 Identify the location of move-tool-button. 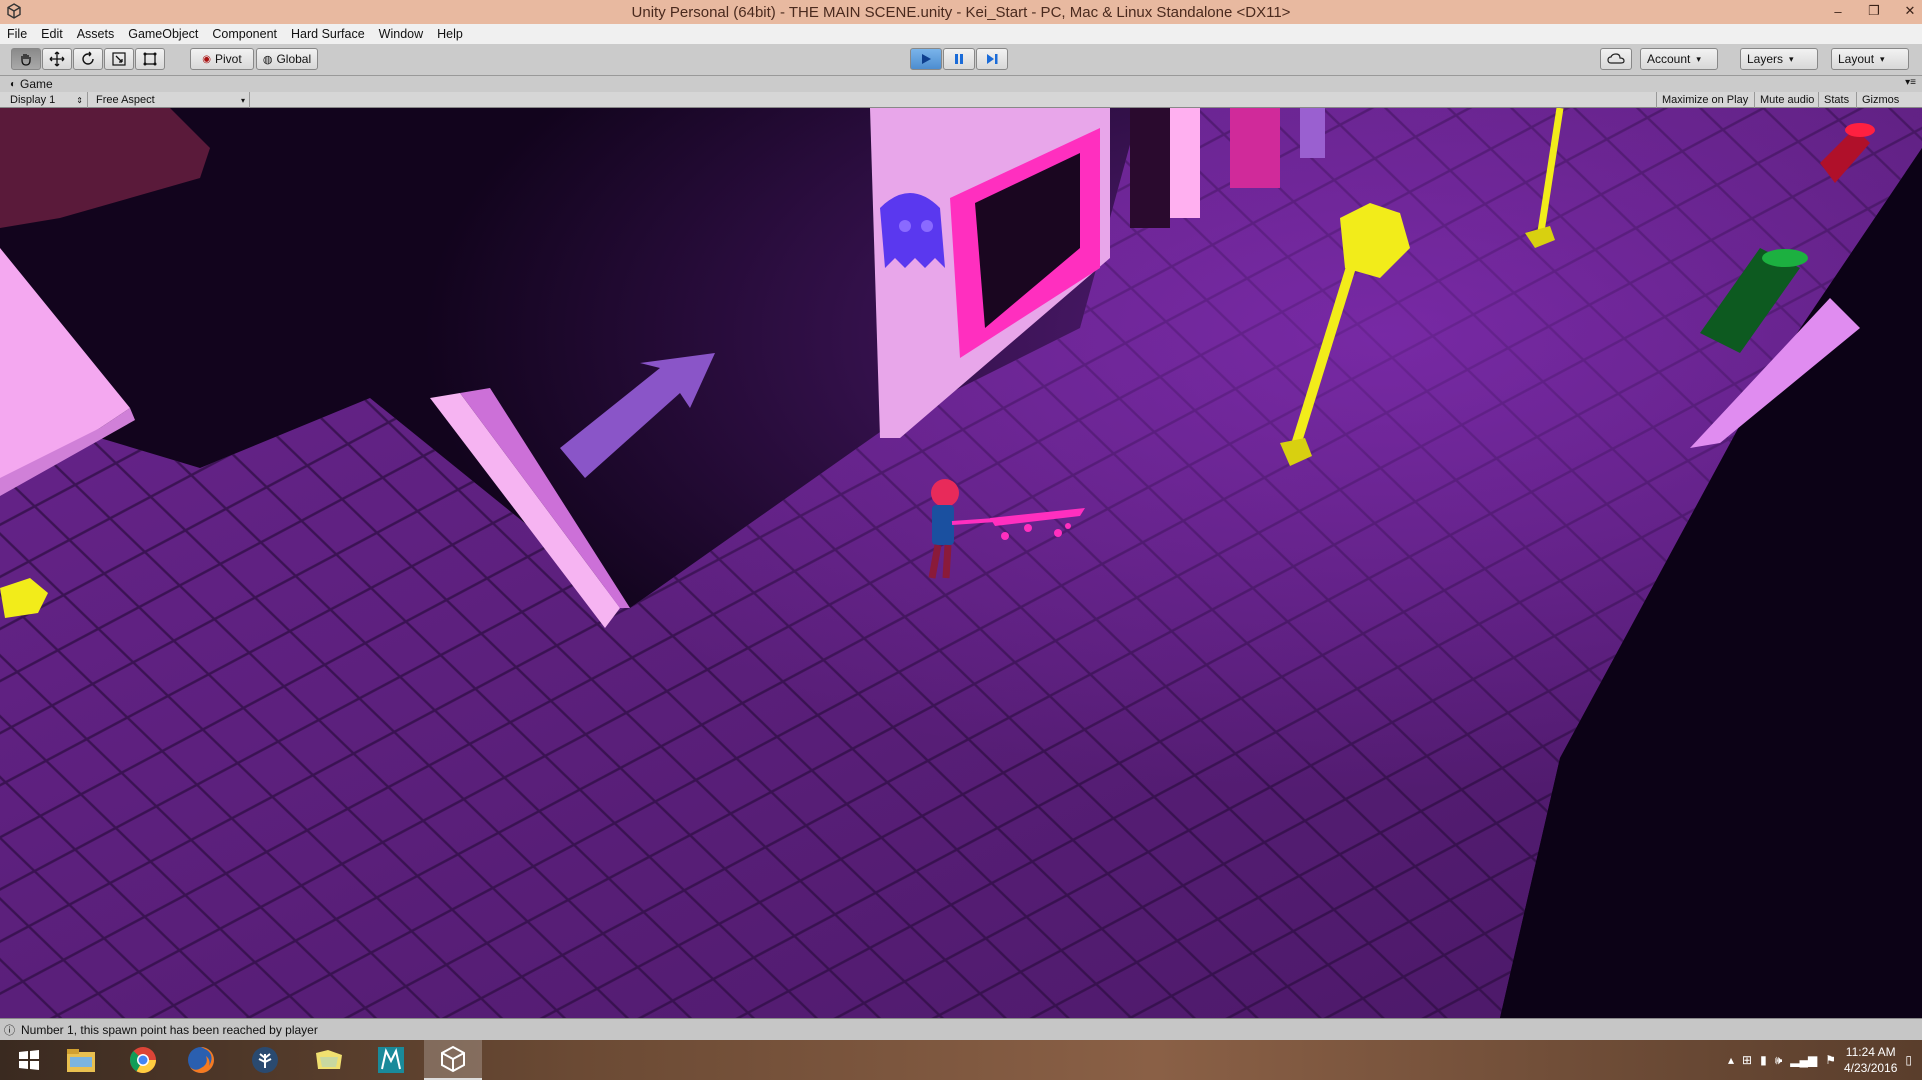
(57, 59).